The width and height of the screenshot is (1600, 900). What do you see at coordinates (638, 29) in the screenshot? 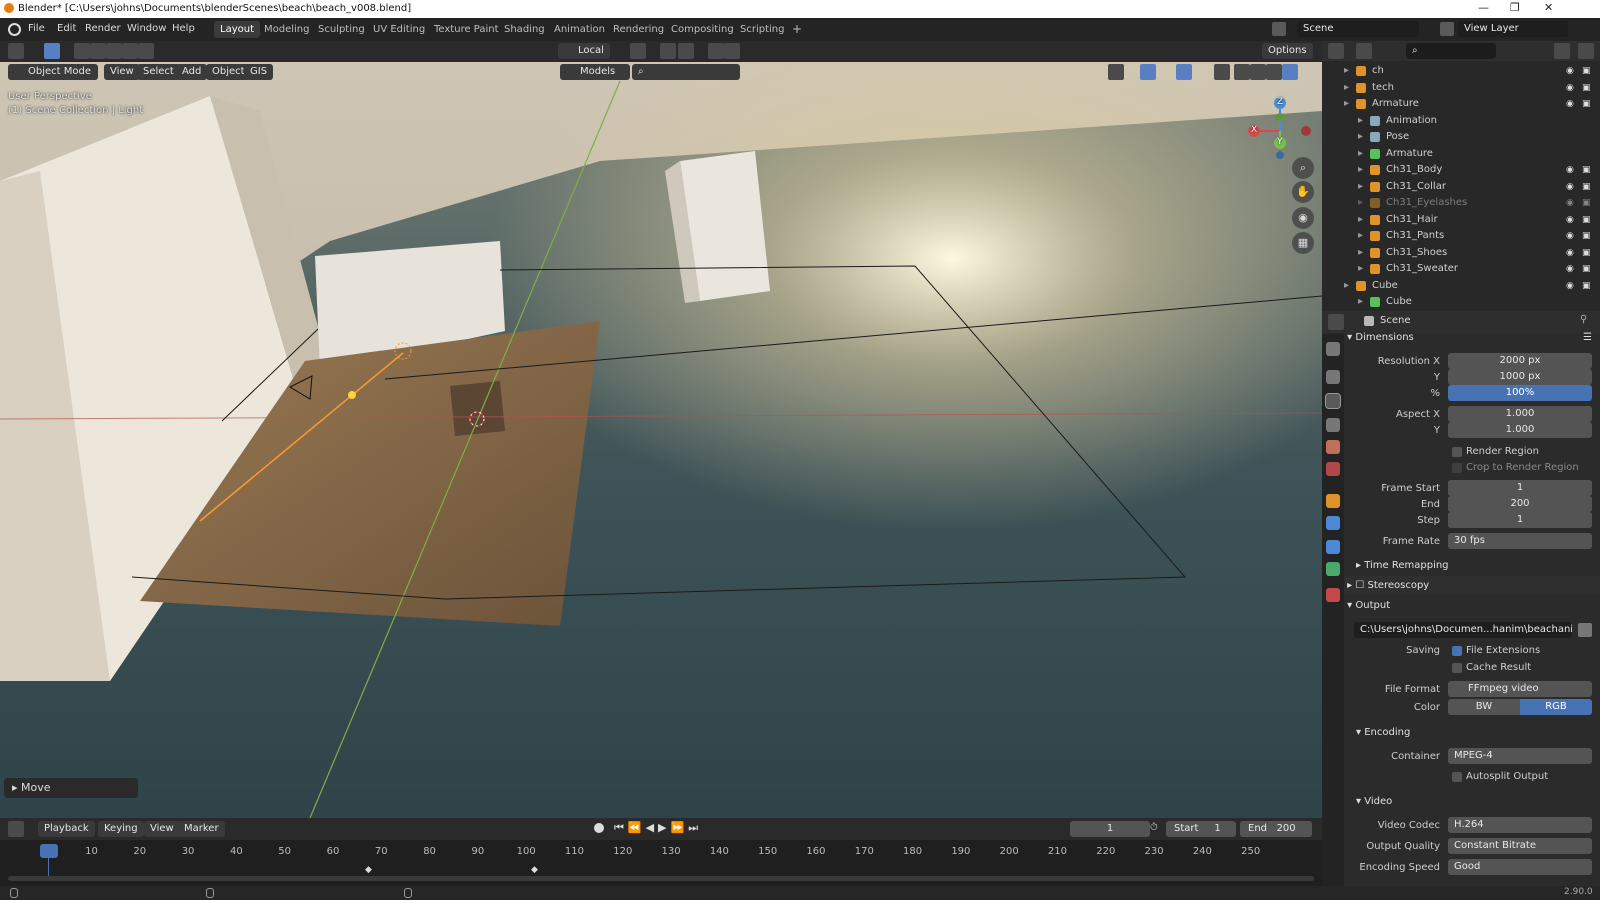
I see `tab-rendering: Rendering` at bounding box center [638, 29].